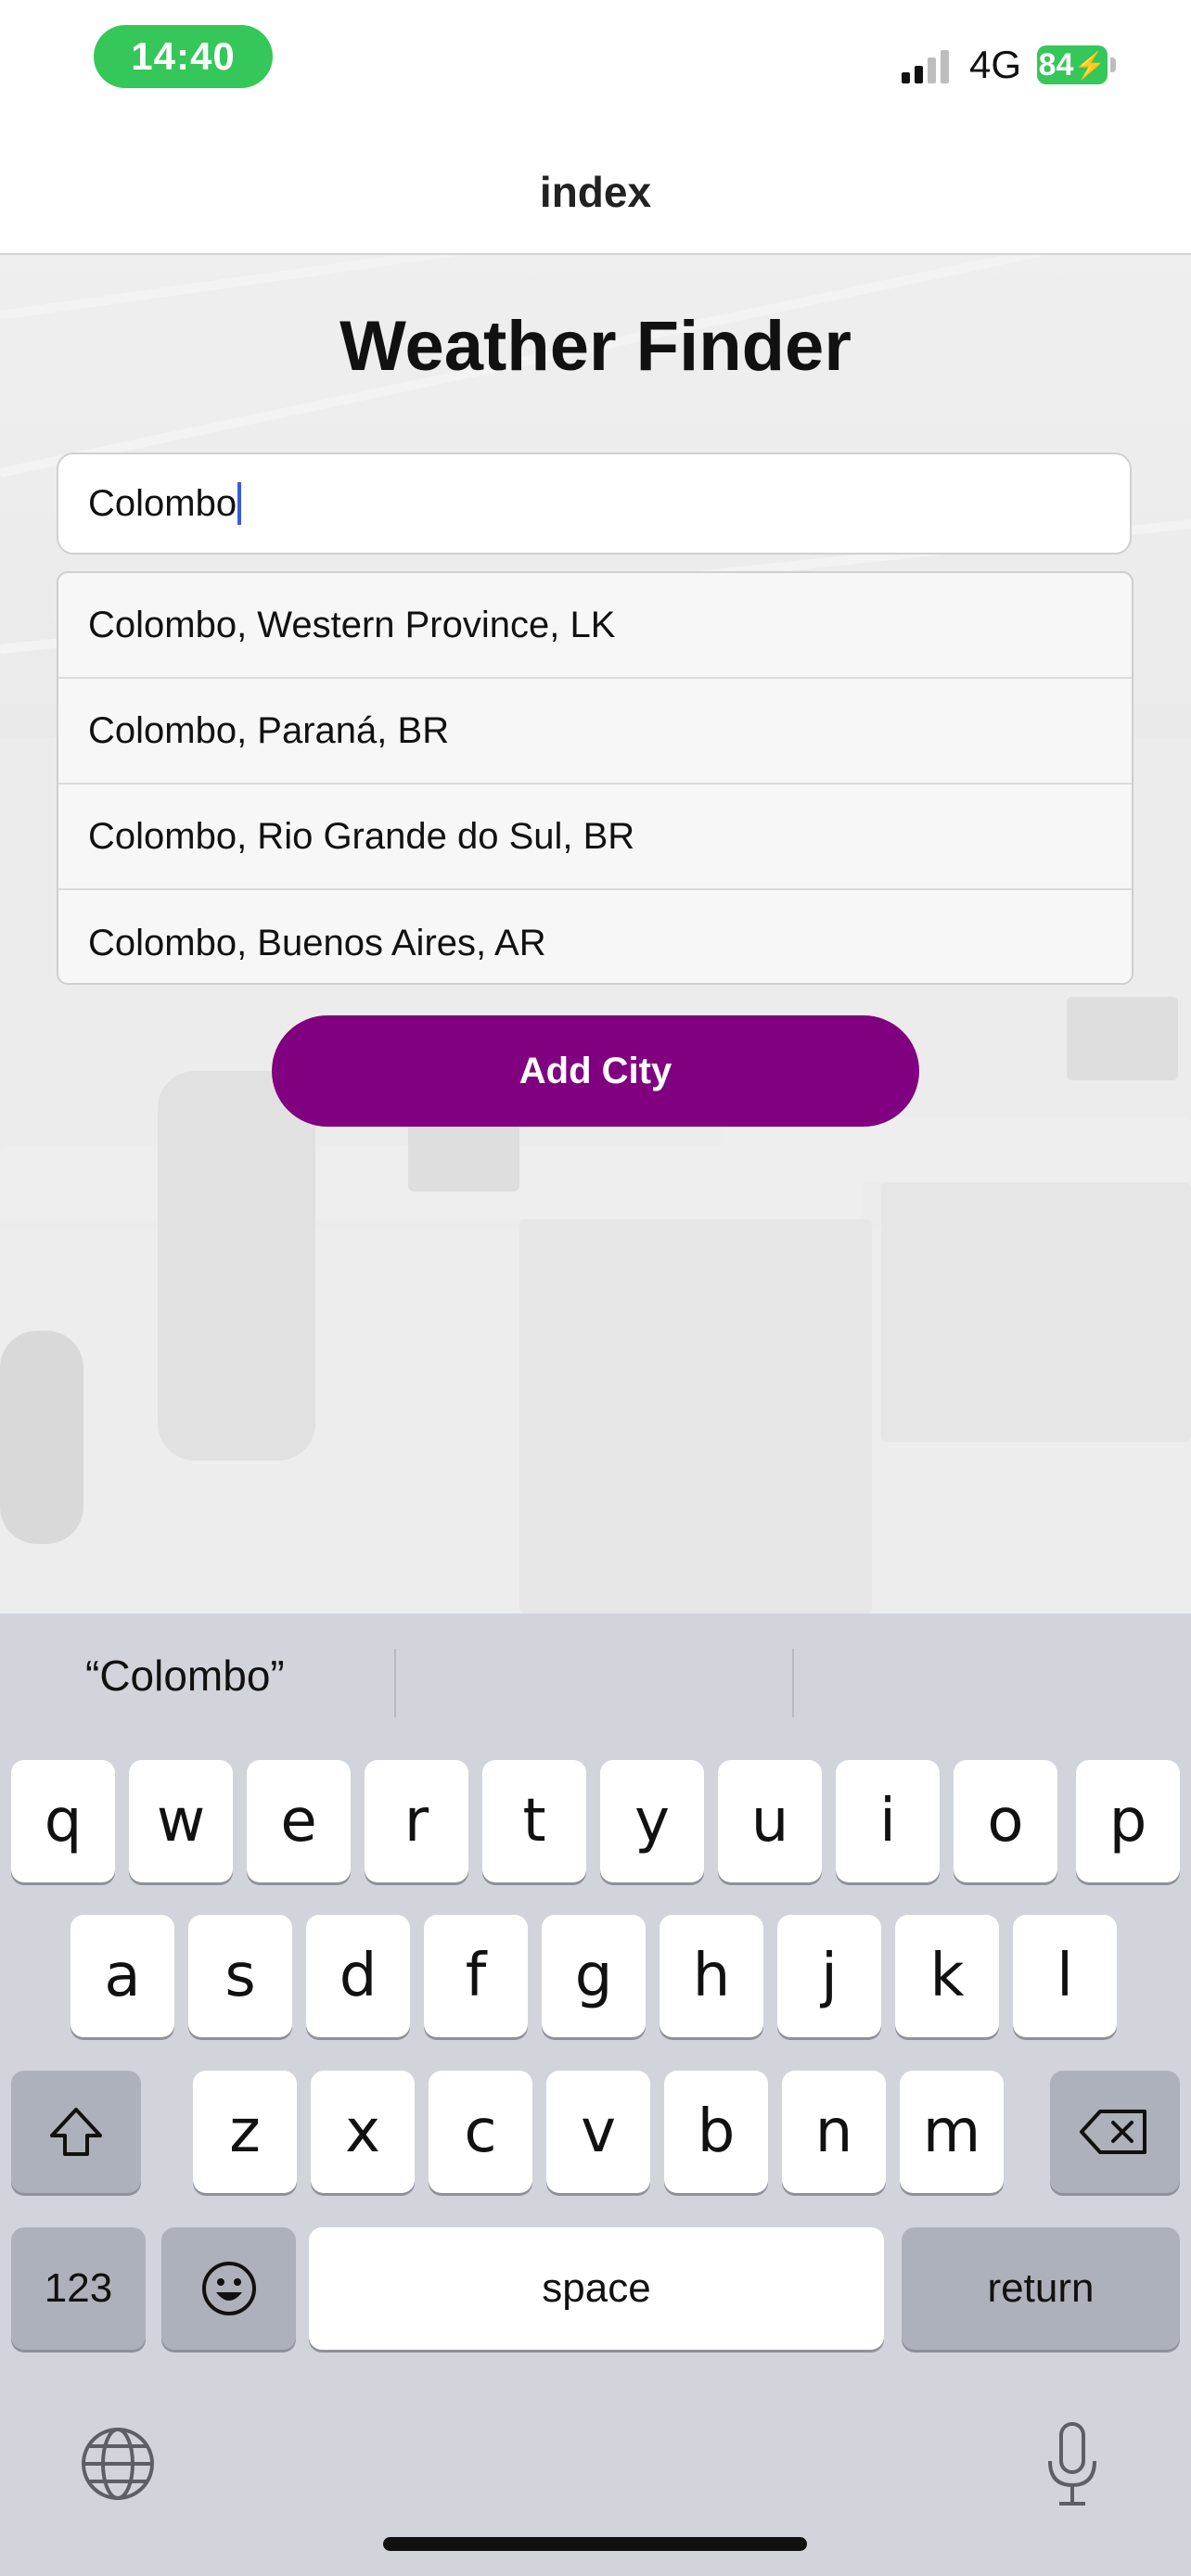  Describe the element at coordinates (240, 1976) in the screenshot. I see `key-s: s` at that location.